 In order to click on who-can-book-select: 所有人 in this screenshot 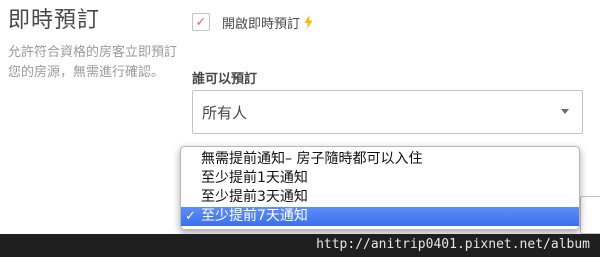, I will do `click(387, 112)`.